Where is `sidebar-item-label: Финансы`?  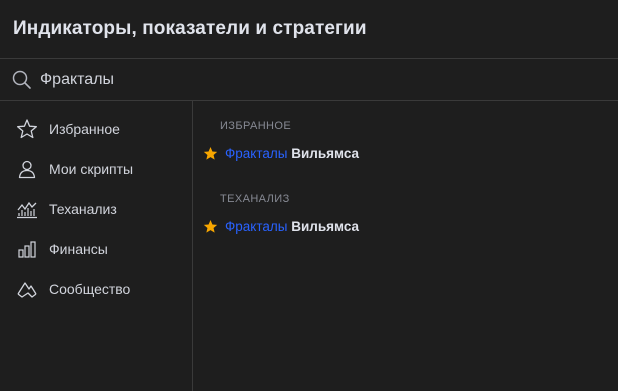 sidebar-item-label: Финансы is located at coordinates (78, 249).